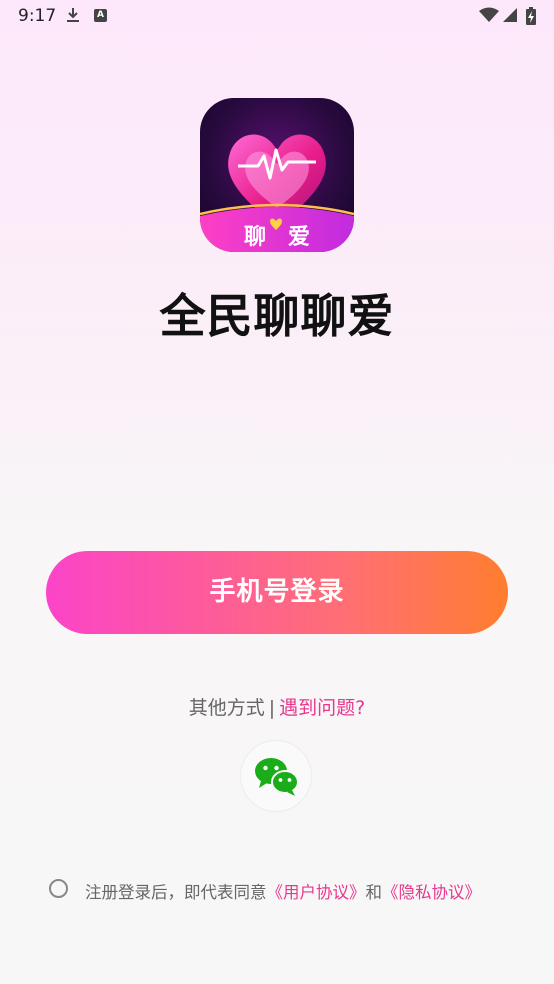  Describe the element at coordinates (277, 316) in the screenshot. I see `app-title: 全民聊聊爱` at that location.